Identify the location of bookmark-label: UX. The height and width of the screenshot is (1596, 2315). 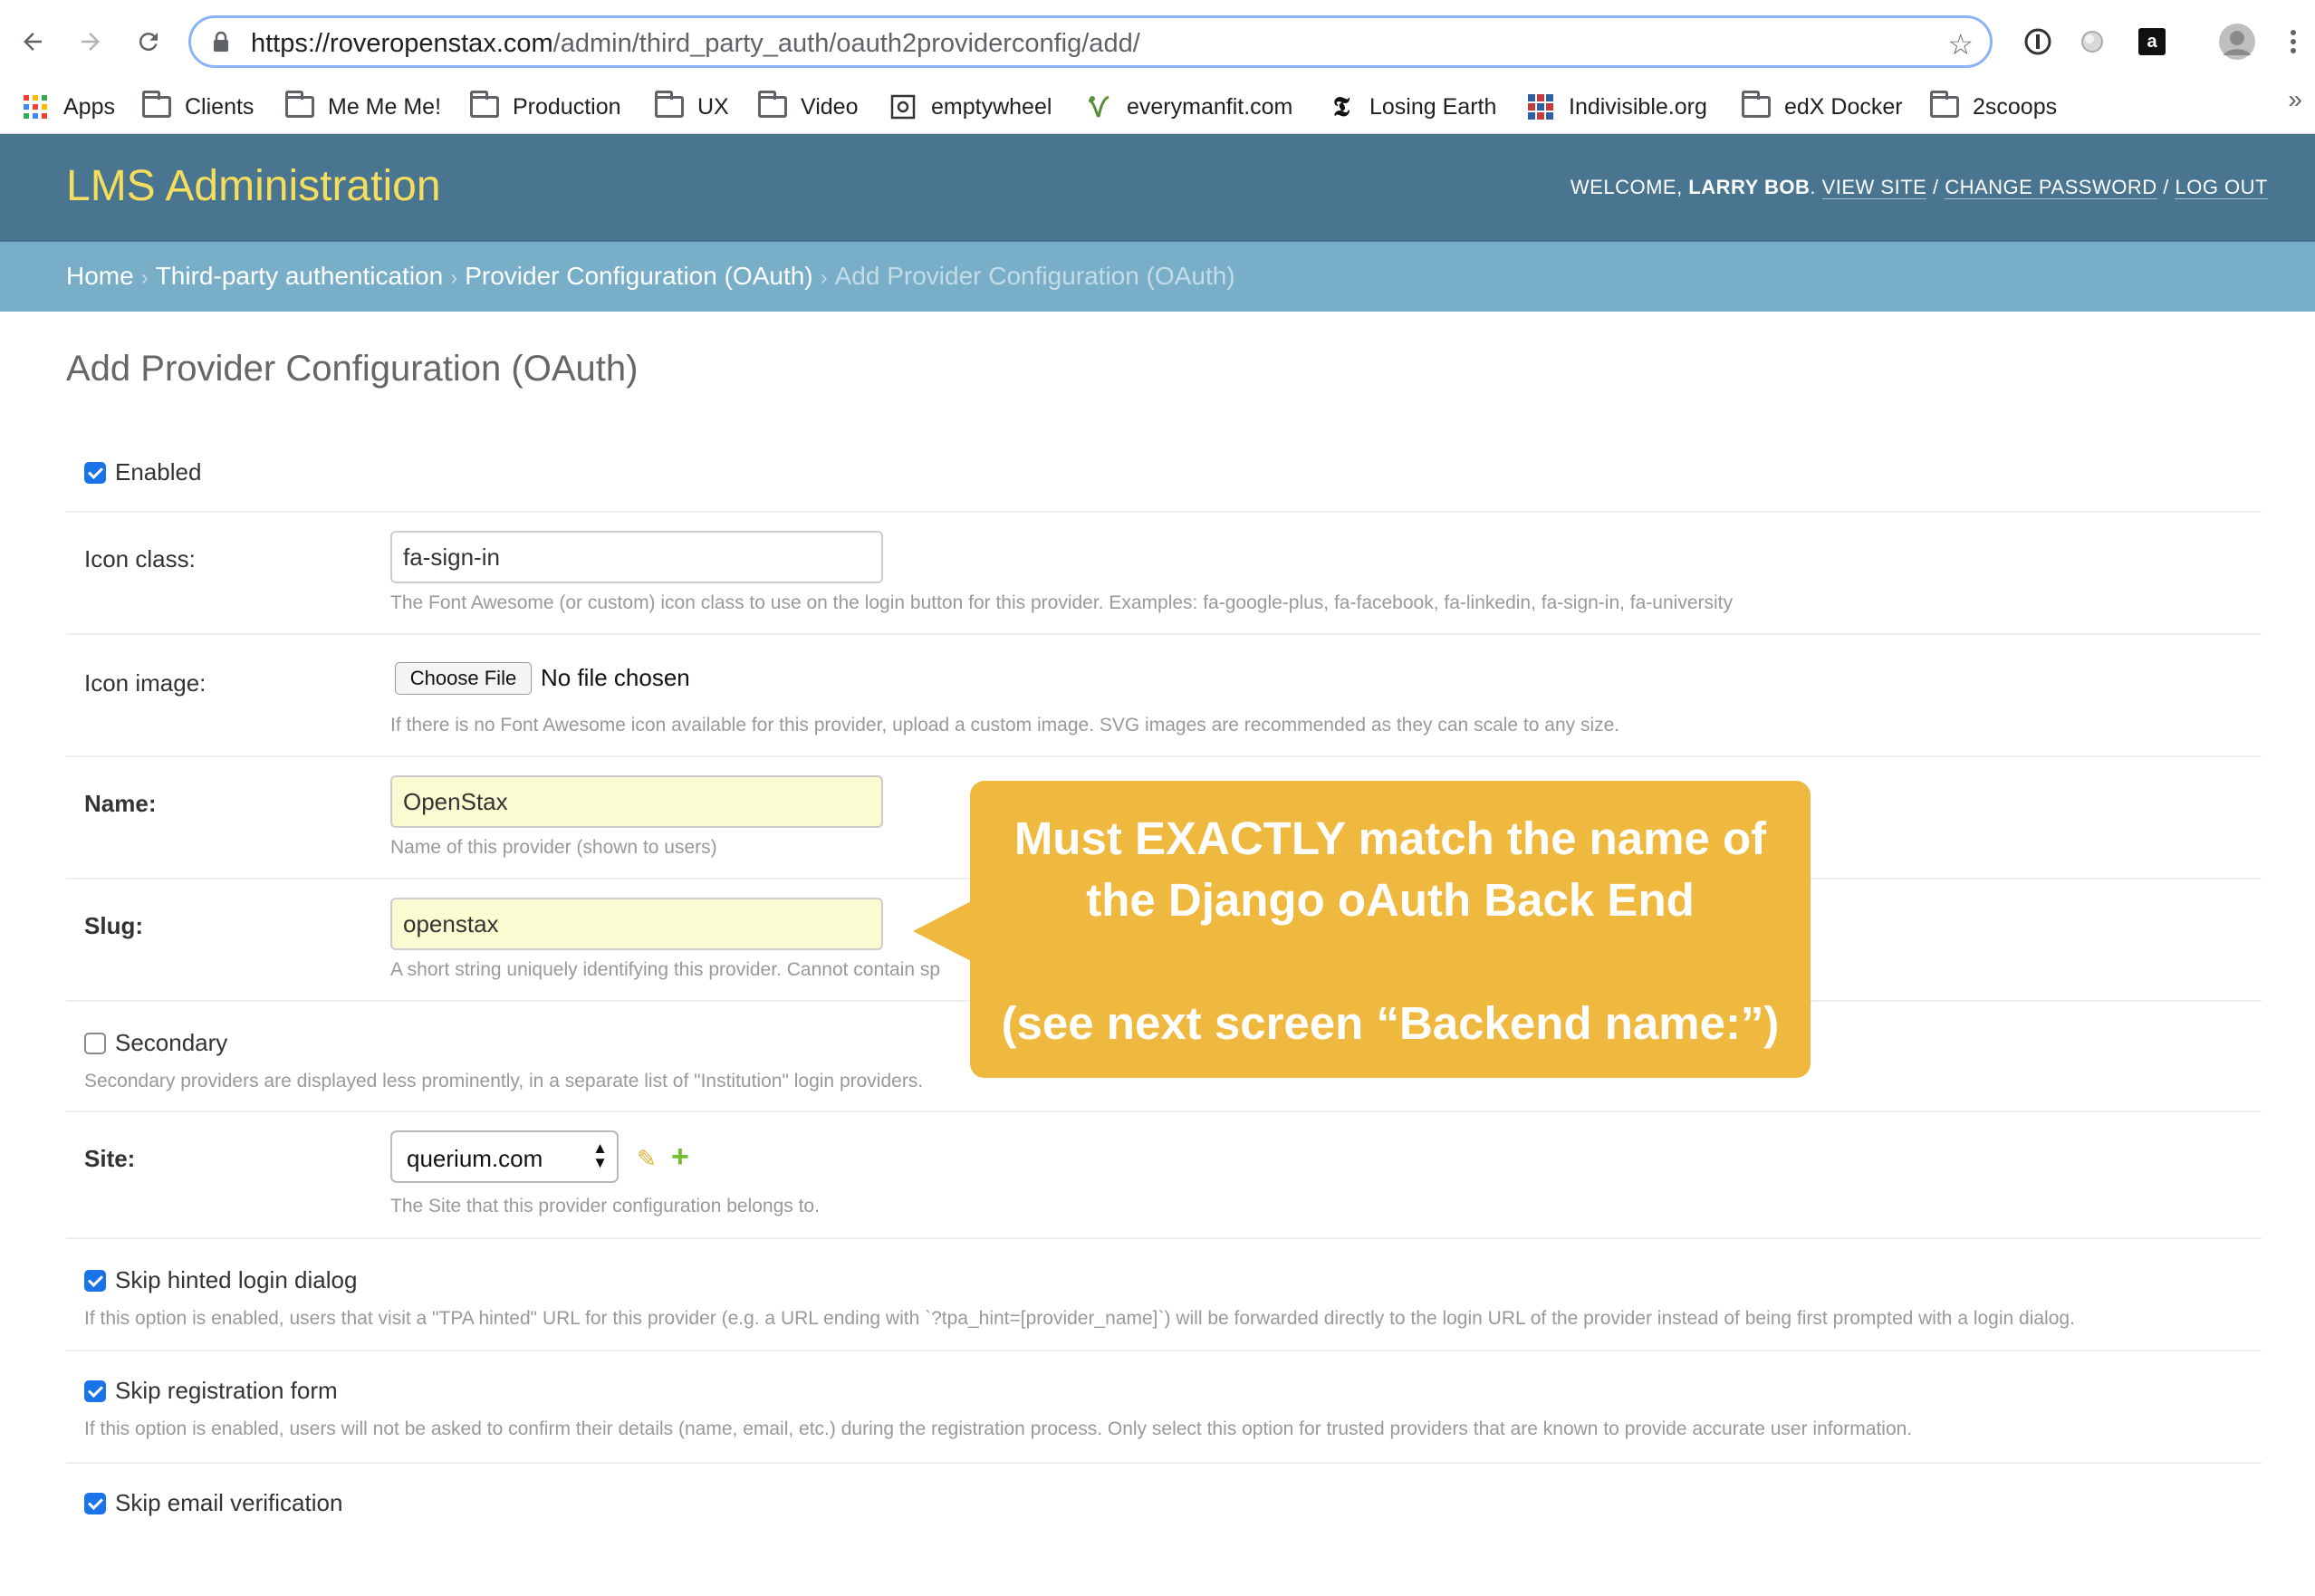
(713, 106).